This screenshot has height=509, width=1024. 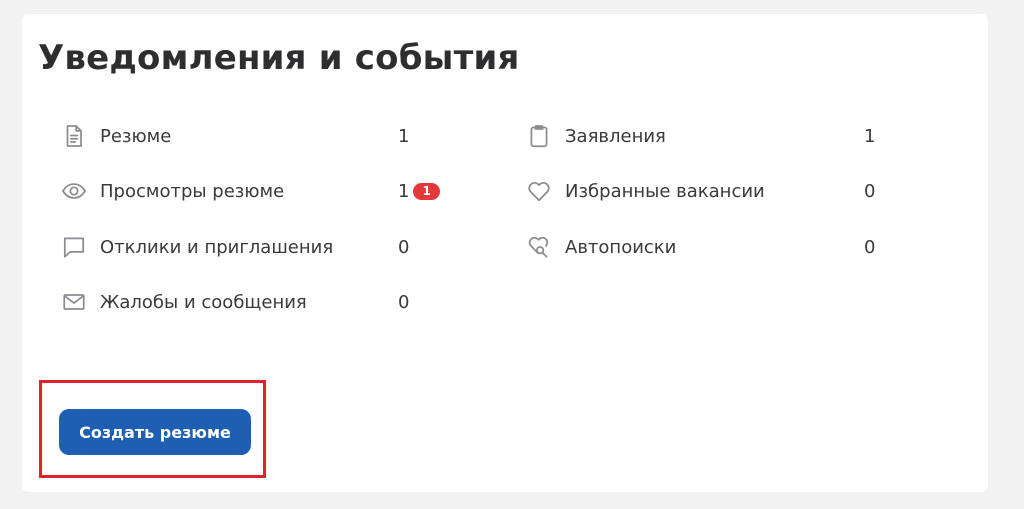 I want to click on item-applications-count: 1, so click(x=869, y=136).